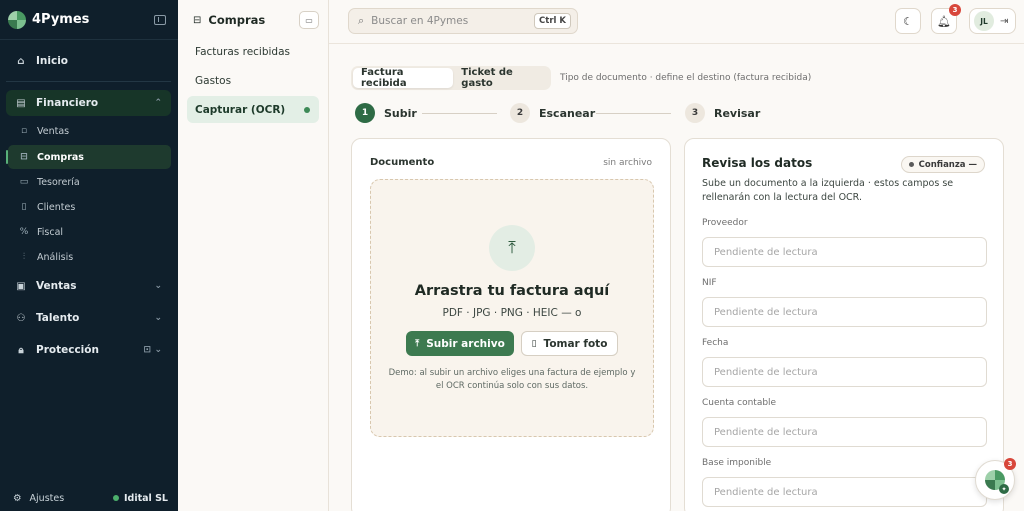 This screenshot has height=511, width=1024. What do you see at coordinates (709, 283) in the screenshot?
I see `field-label-nif: NIF` at bounding box center [709, 283].